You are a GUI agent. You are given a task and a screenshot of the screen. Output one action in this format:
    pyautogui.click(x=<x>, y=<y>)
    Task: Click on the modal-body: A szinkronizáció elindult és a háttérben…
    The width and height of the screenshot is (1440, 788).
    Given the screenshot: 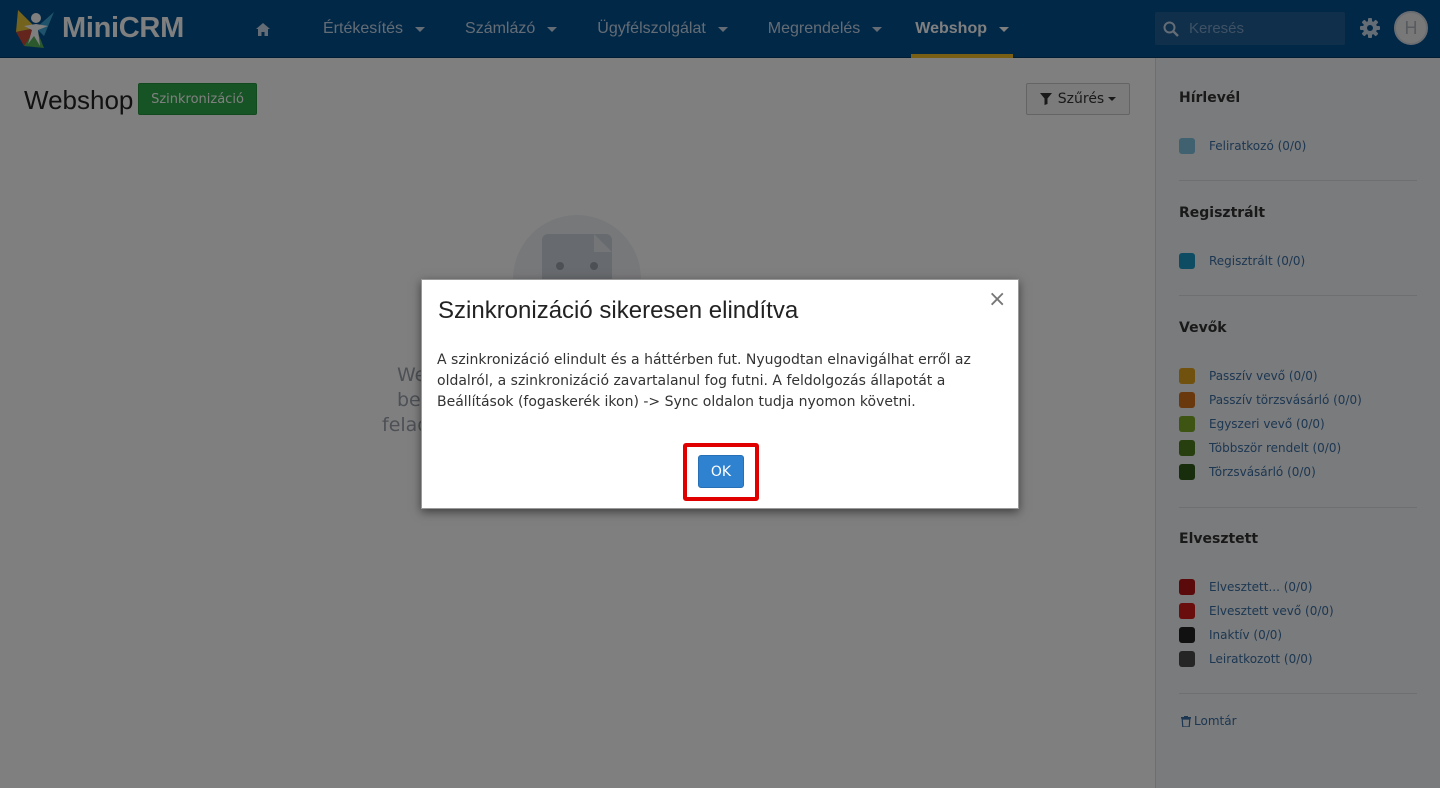 What is the action you would take?
    pyautogui.click(x=704, y=381)
    